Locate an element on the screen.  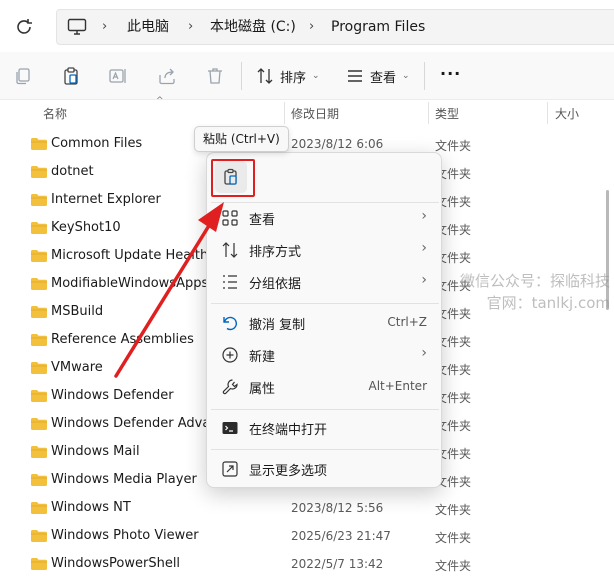
menu-item-group-by: 分组依据 › is located at coordinates (325, 282).